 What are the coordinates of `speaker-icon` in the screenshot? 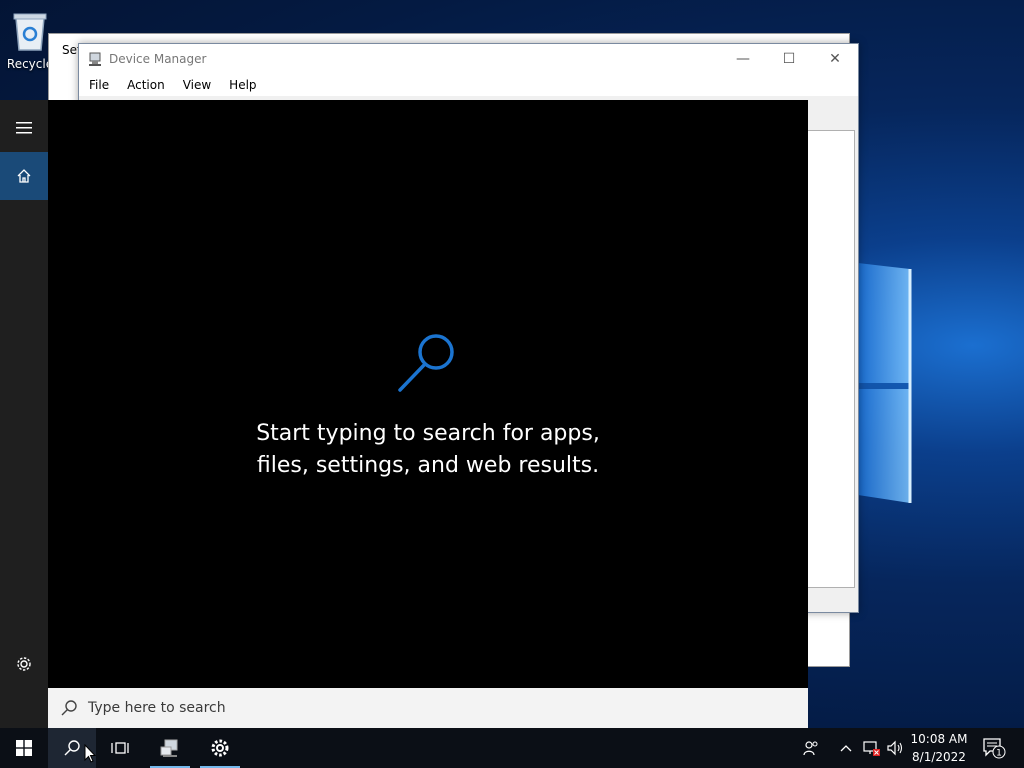 It's located at (895, 748).